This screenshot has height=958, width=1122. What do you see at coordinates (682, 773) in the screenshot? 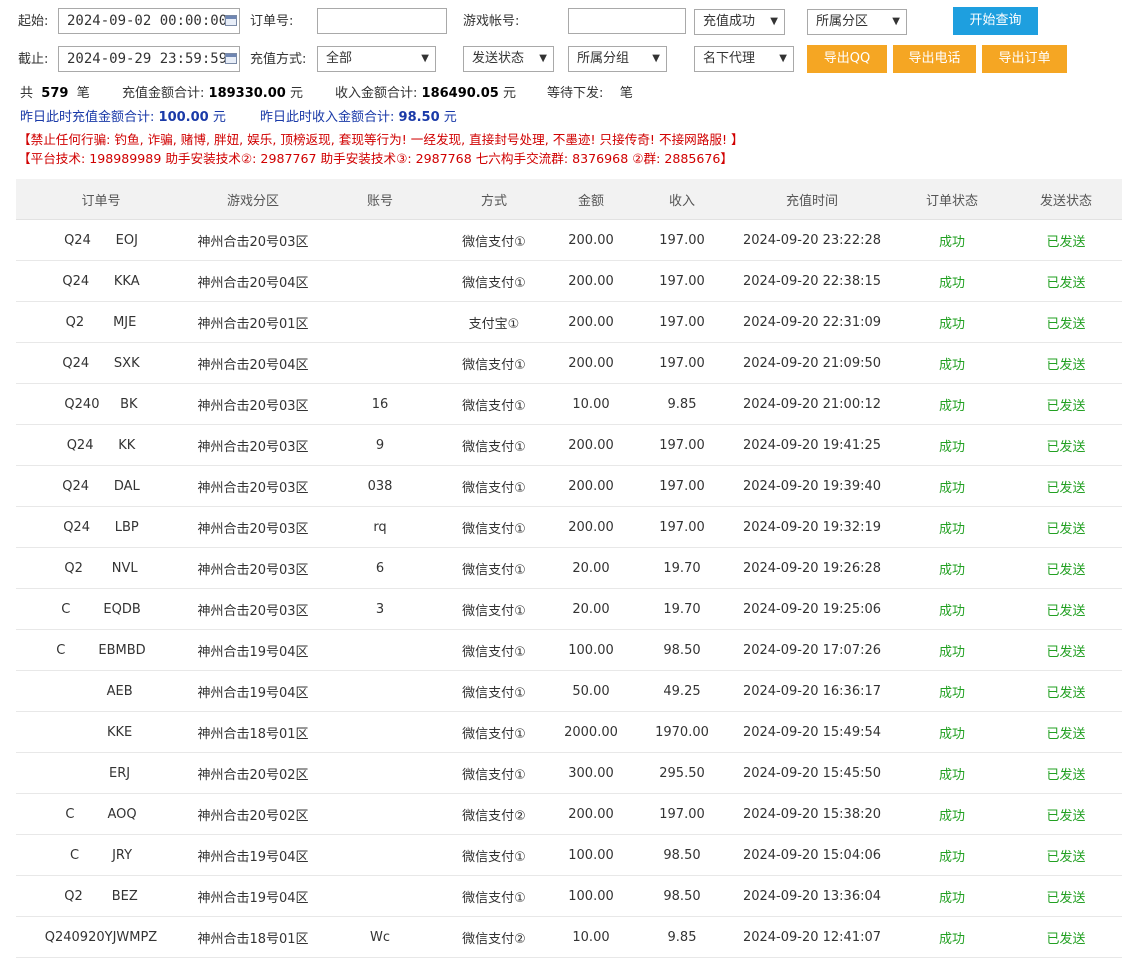
I see `cell-income: 295.50` at bounding box center [682, 773].